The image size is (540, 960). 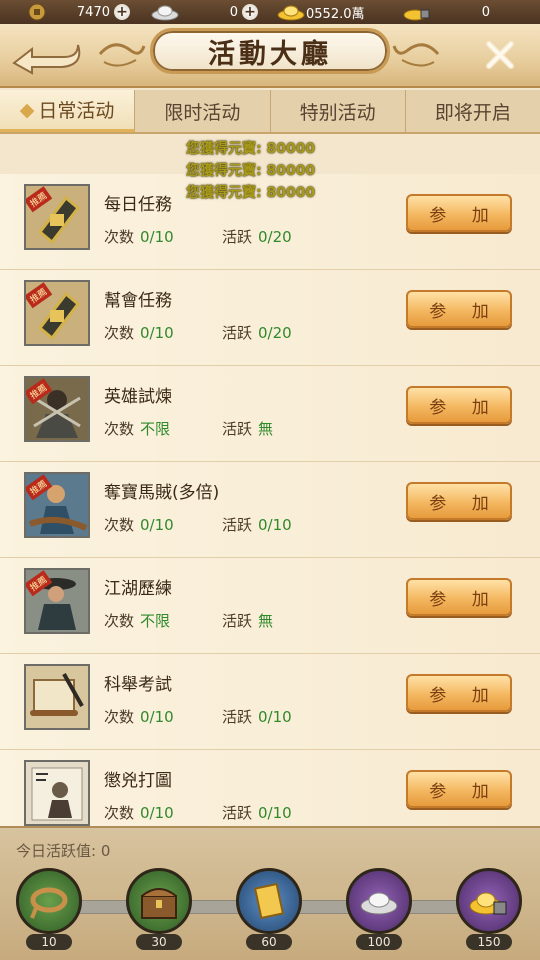 I want to click on milestone-value: 30, so click(x=159, y=942).